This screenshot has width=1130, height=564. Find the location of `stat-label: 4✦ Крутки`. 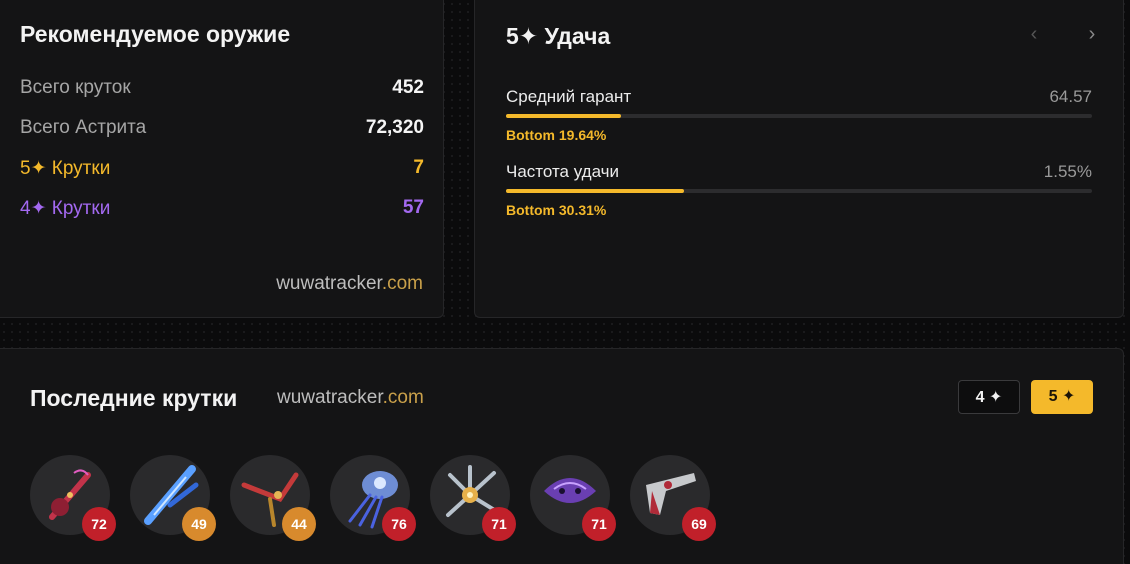

stat-label: 4✦ Крутки is located at coordinates (65, 208).